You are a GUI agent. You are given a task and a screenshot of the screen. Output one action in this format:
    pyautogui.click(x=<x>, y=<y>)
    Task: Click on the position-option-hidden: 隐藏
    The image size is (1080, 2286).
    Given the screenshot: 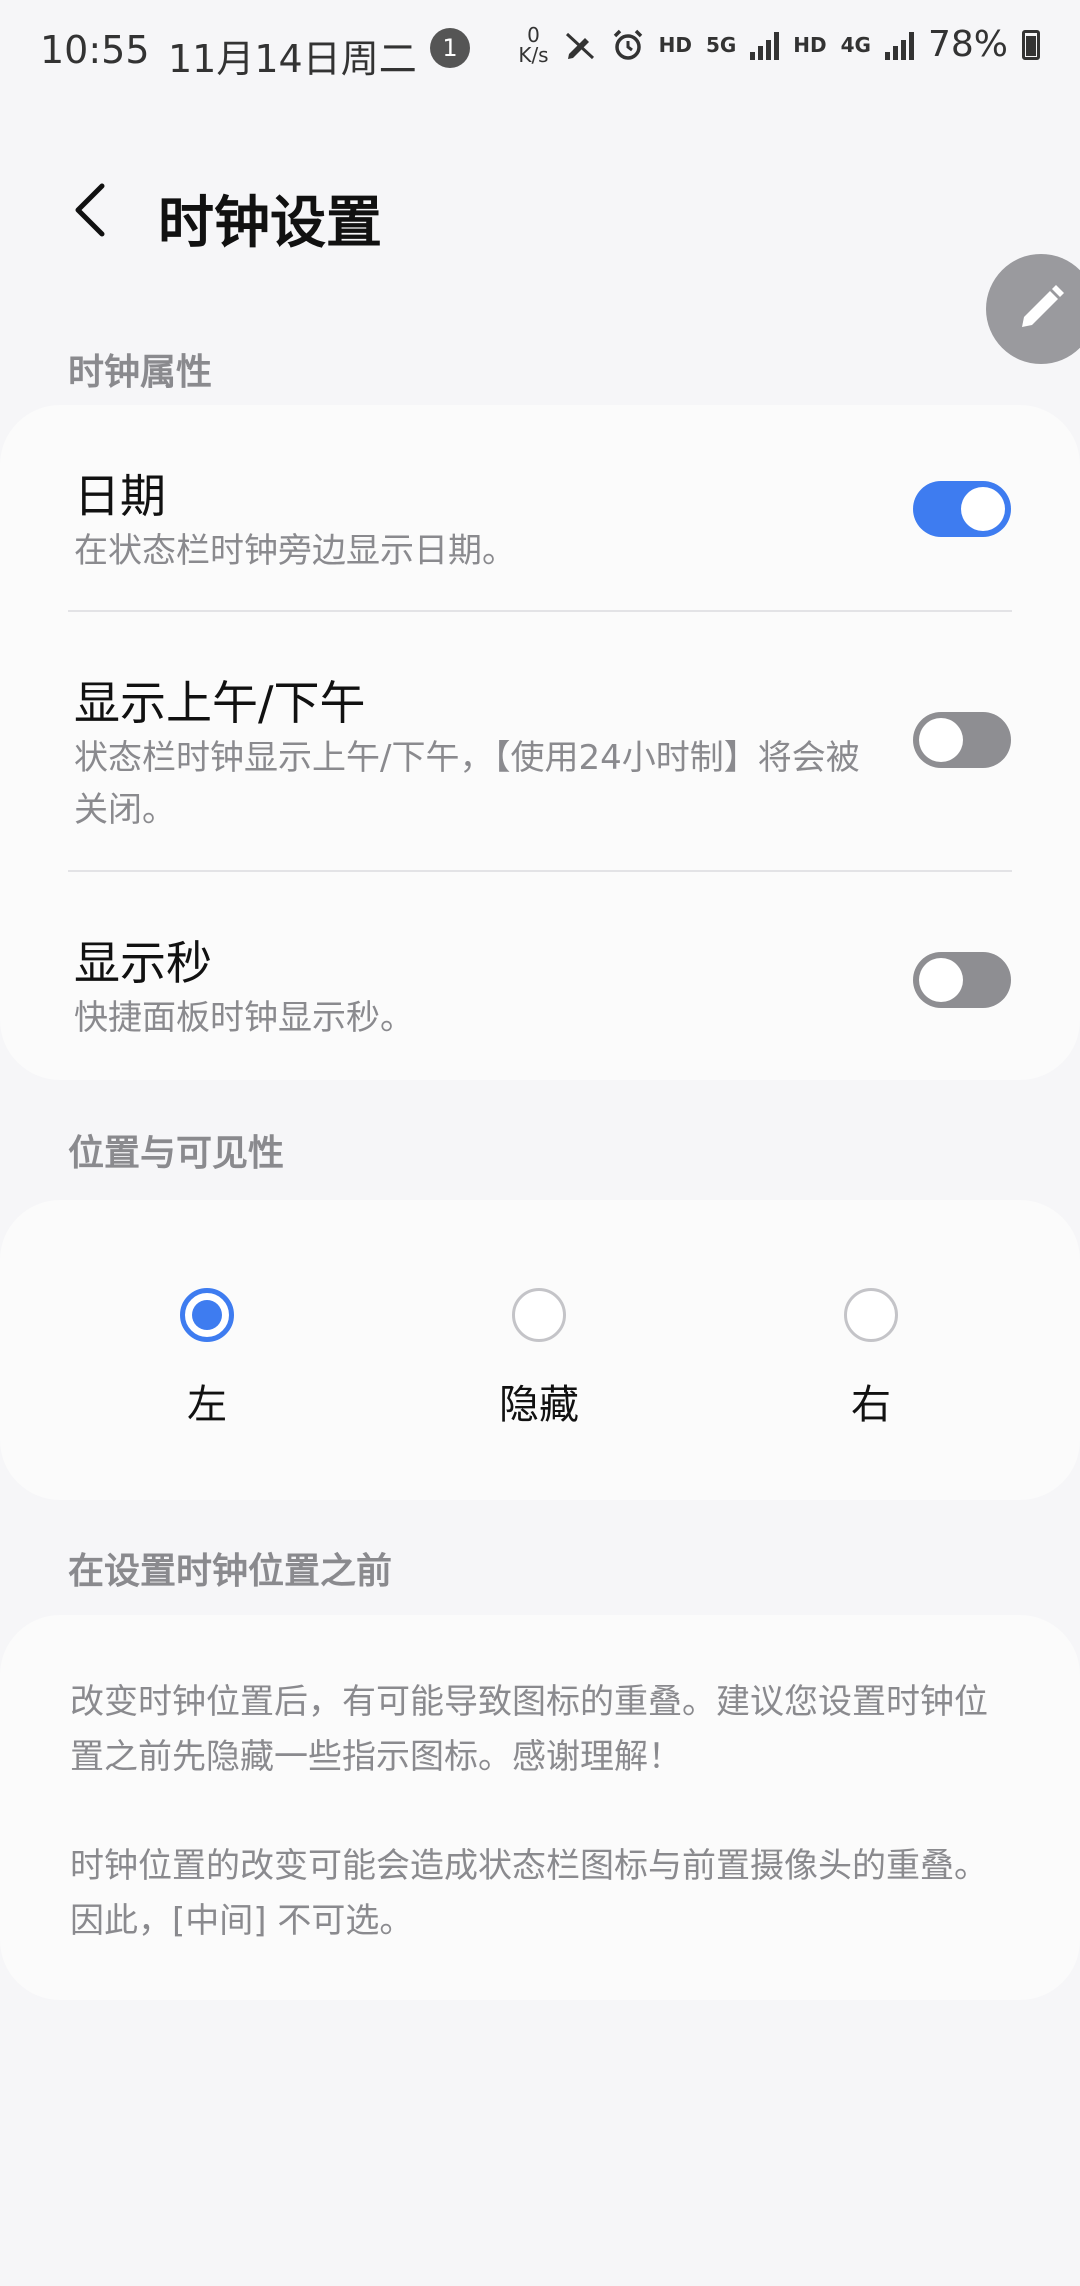 What is the action you would take?
    pyautogui.click(x=539, y=1359)
    